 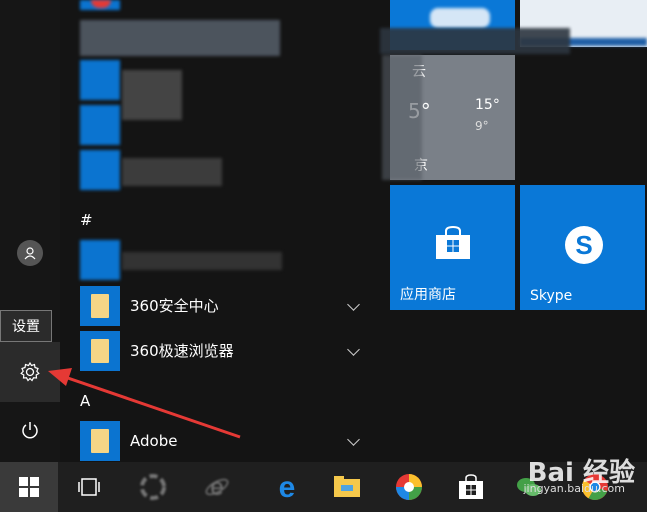 I want to click on red-arrow-line, so click(x=151, y=406).